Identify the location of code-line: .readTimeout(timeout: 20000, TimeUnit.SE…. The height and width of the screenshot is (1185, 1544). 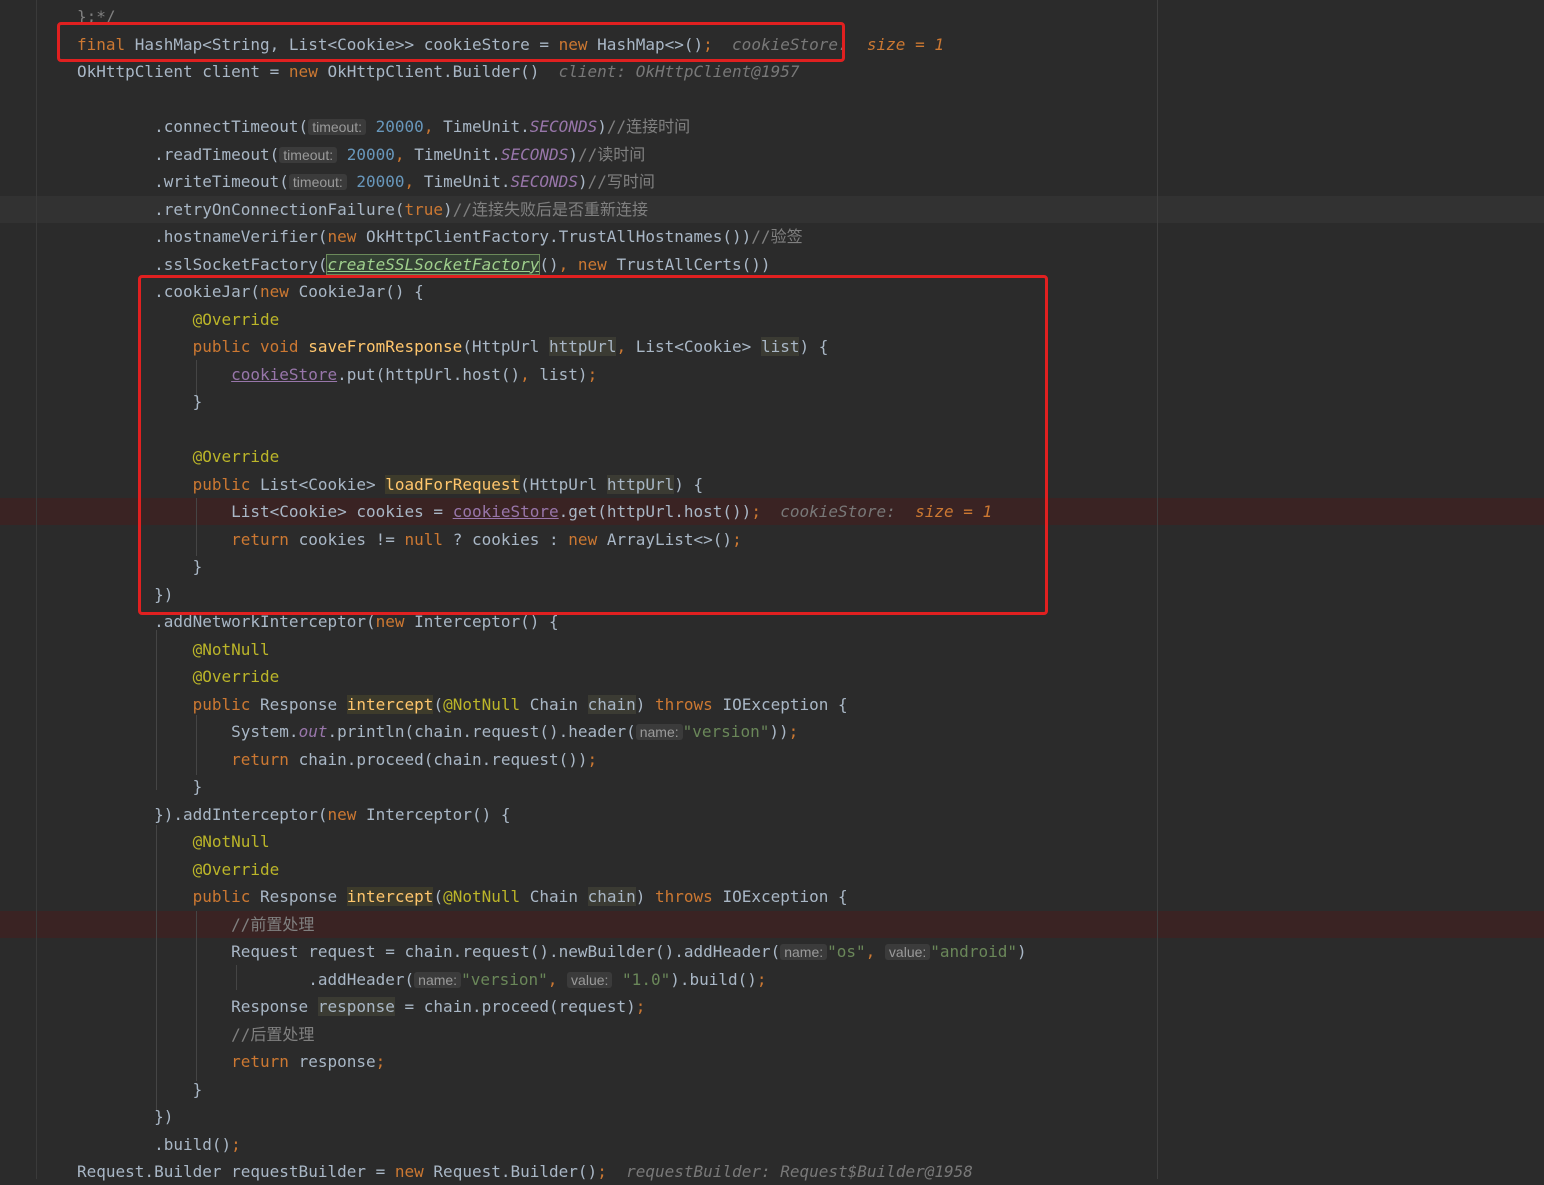
(361, 154).